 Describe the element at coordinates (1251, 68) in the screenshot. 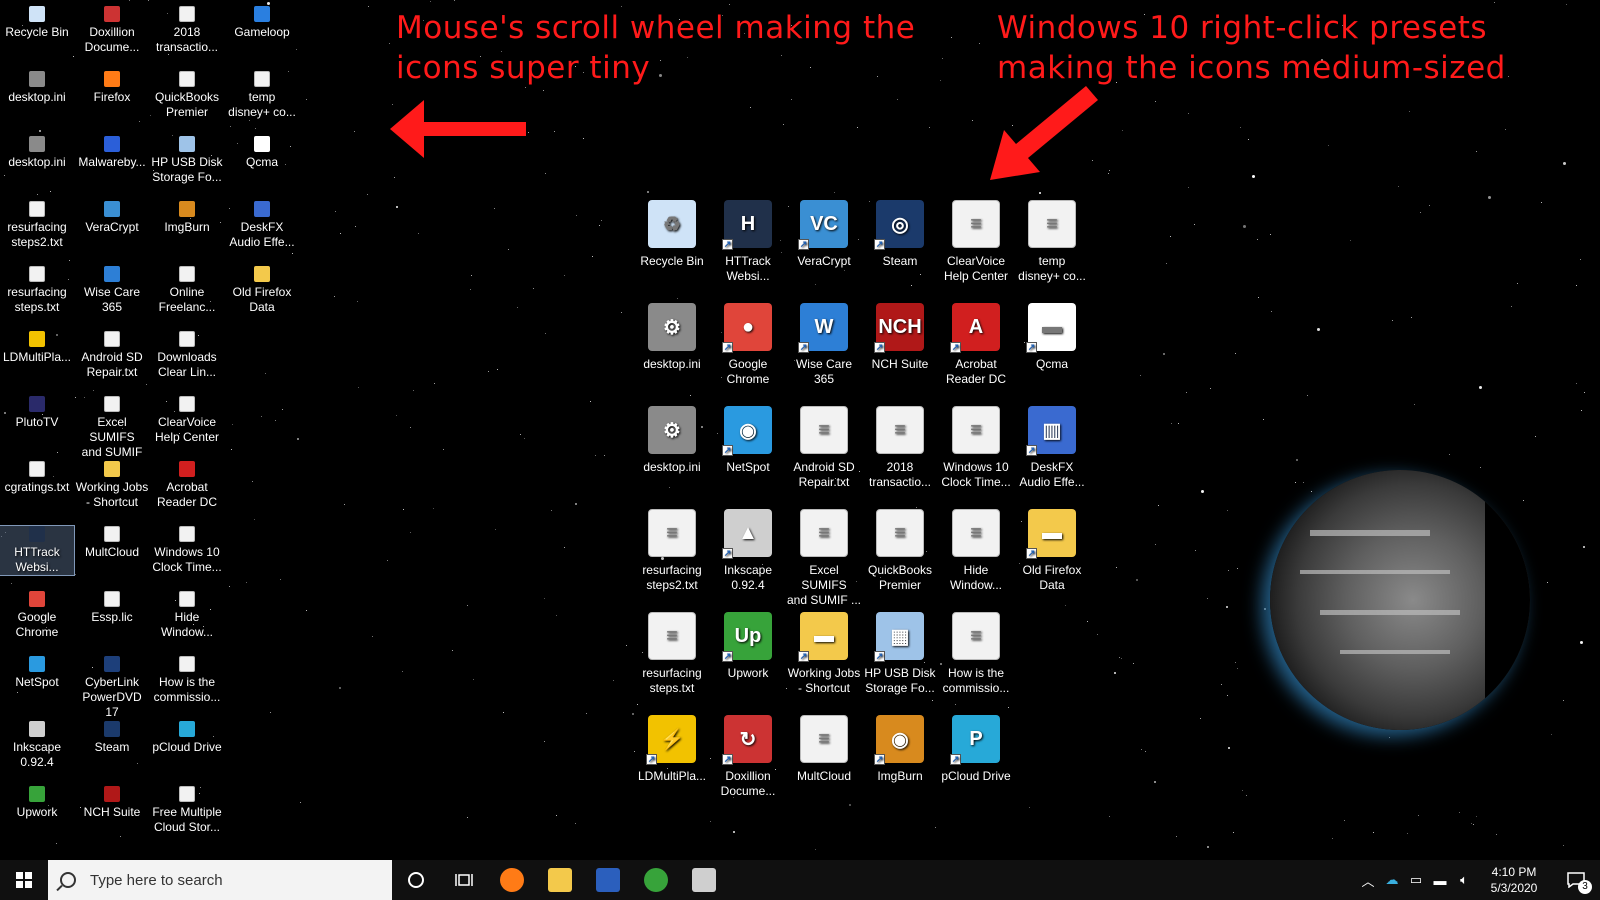

I see `annotation-right-line2: making the icons medium-sized` at that location.